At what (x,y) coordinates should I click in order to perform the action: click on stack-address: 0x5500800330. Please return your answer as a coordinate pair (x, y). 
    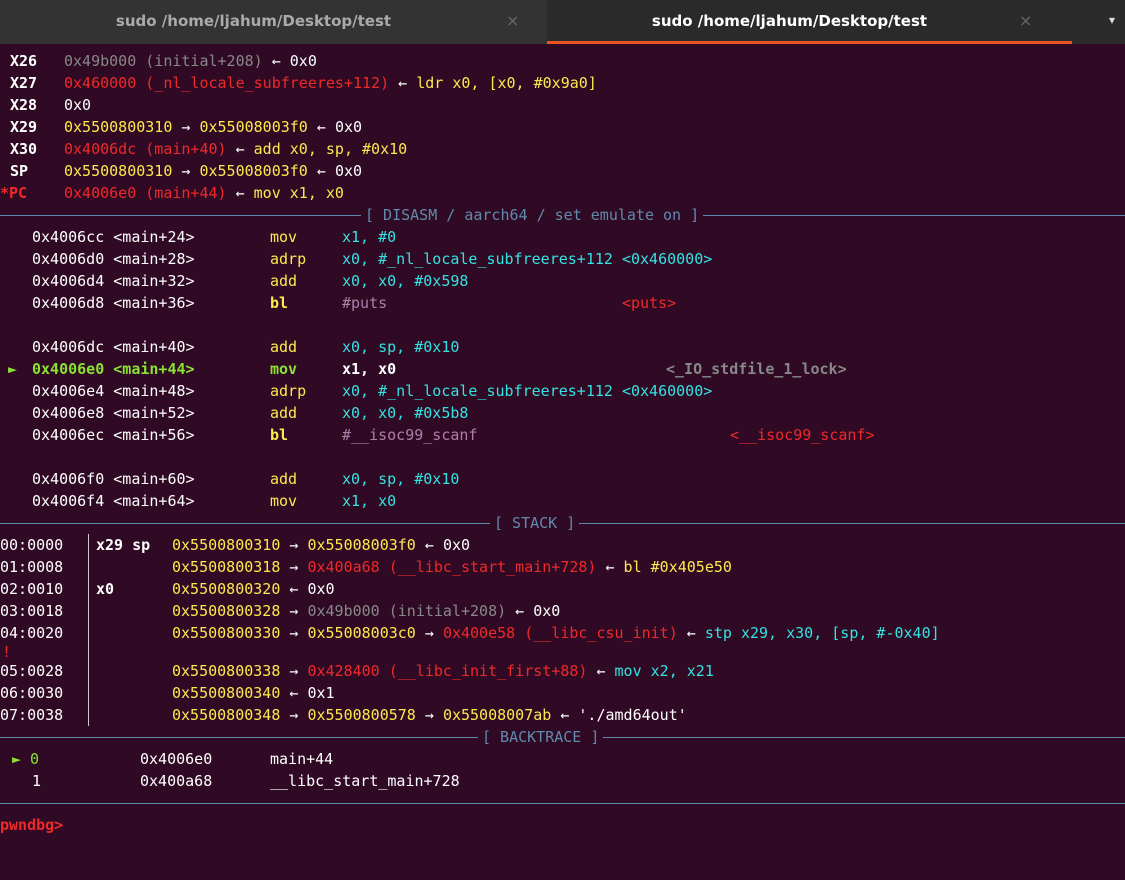
    Looking at the image, I should click on (226, 633).